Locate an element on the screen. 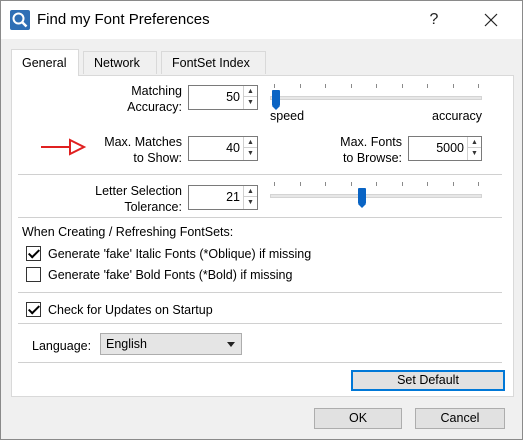  letter-tolerance-label-line1: Letter Selection is located at coordinates (138, 191).